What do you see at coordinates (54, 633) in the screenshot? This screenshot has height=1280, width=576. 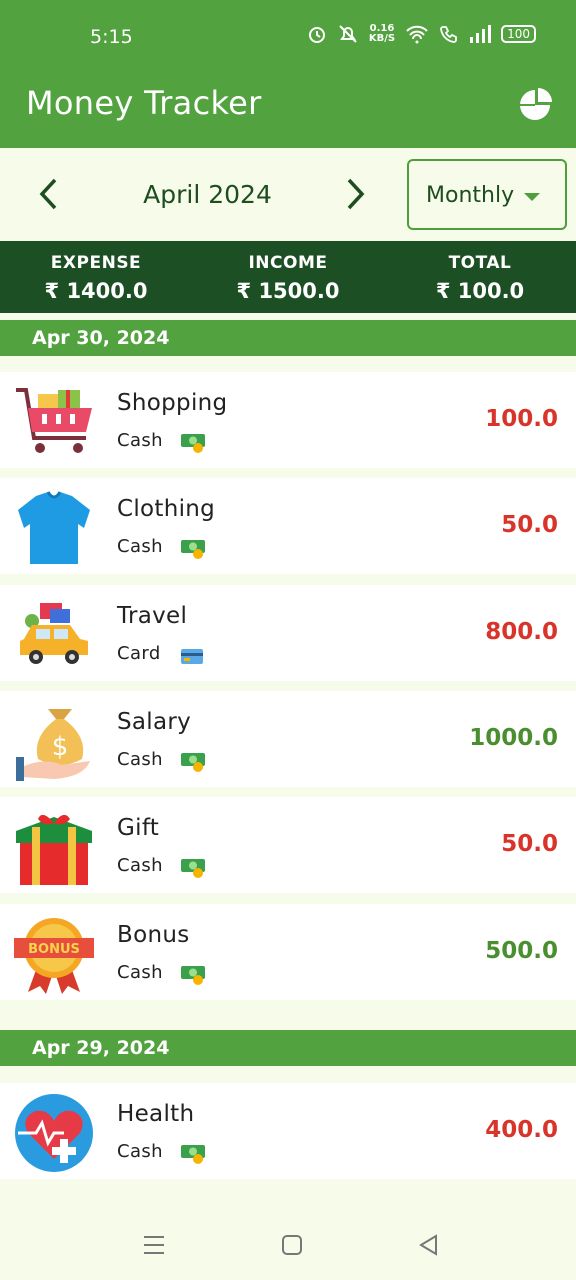 I see `car-luggage-icon` at bounding box center [54, 633].